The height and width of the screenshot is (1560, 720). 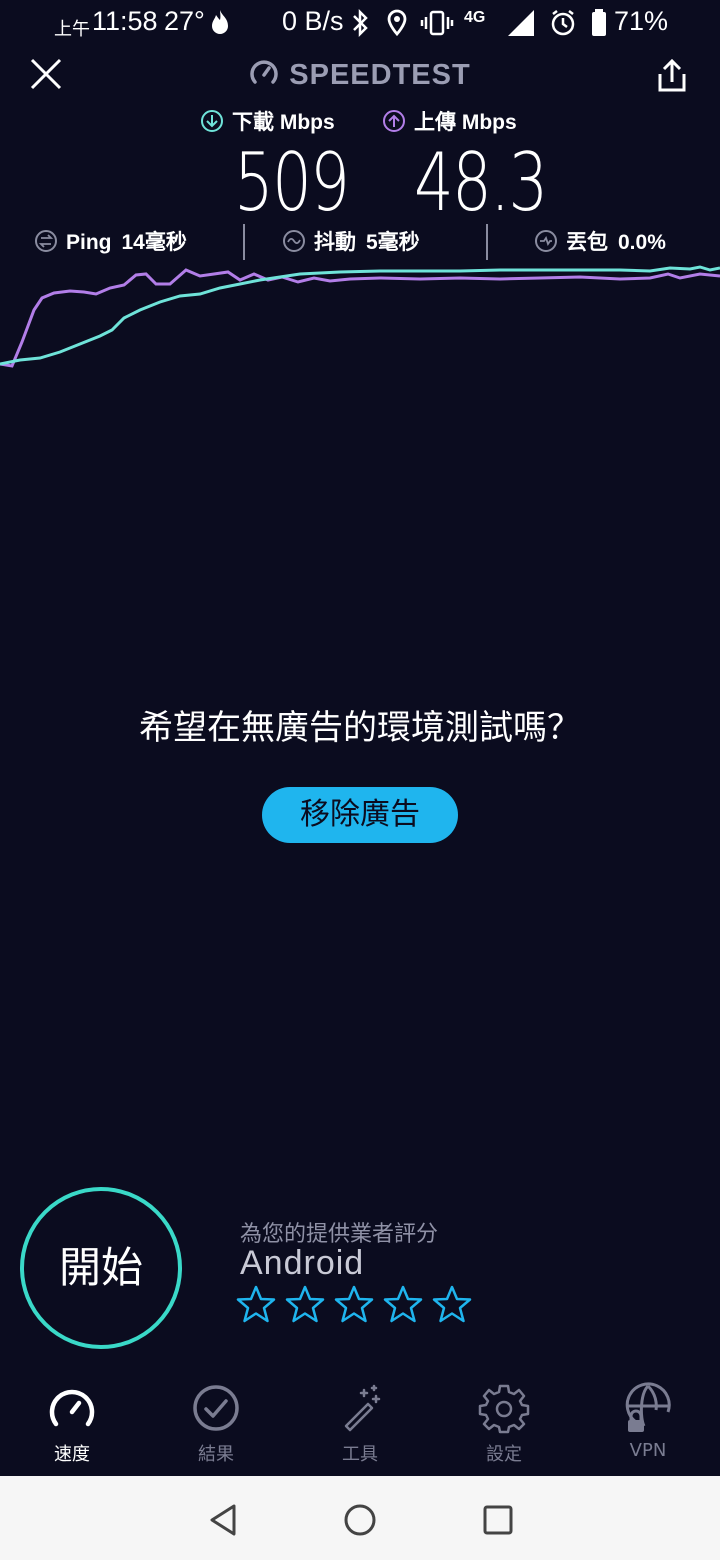 What do you see at coordinates (306, 1304) in the screenshot?
I see `star-2-icon` at bounding box center [306, 1304].